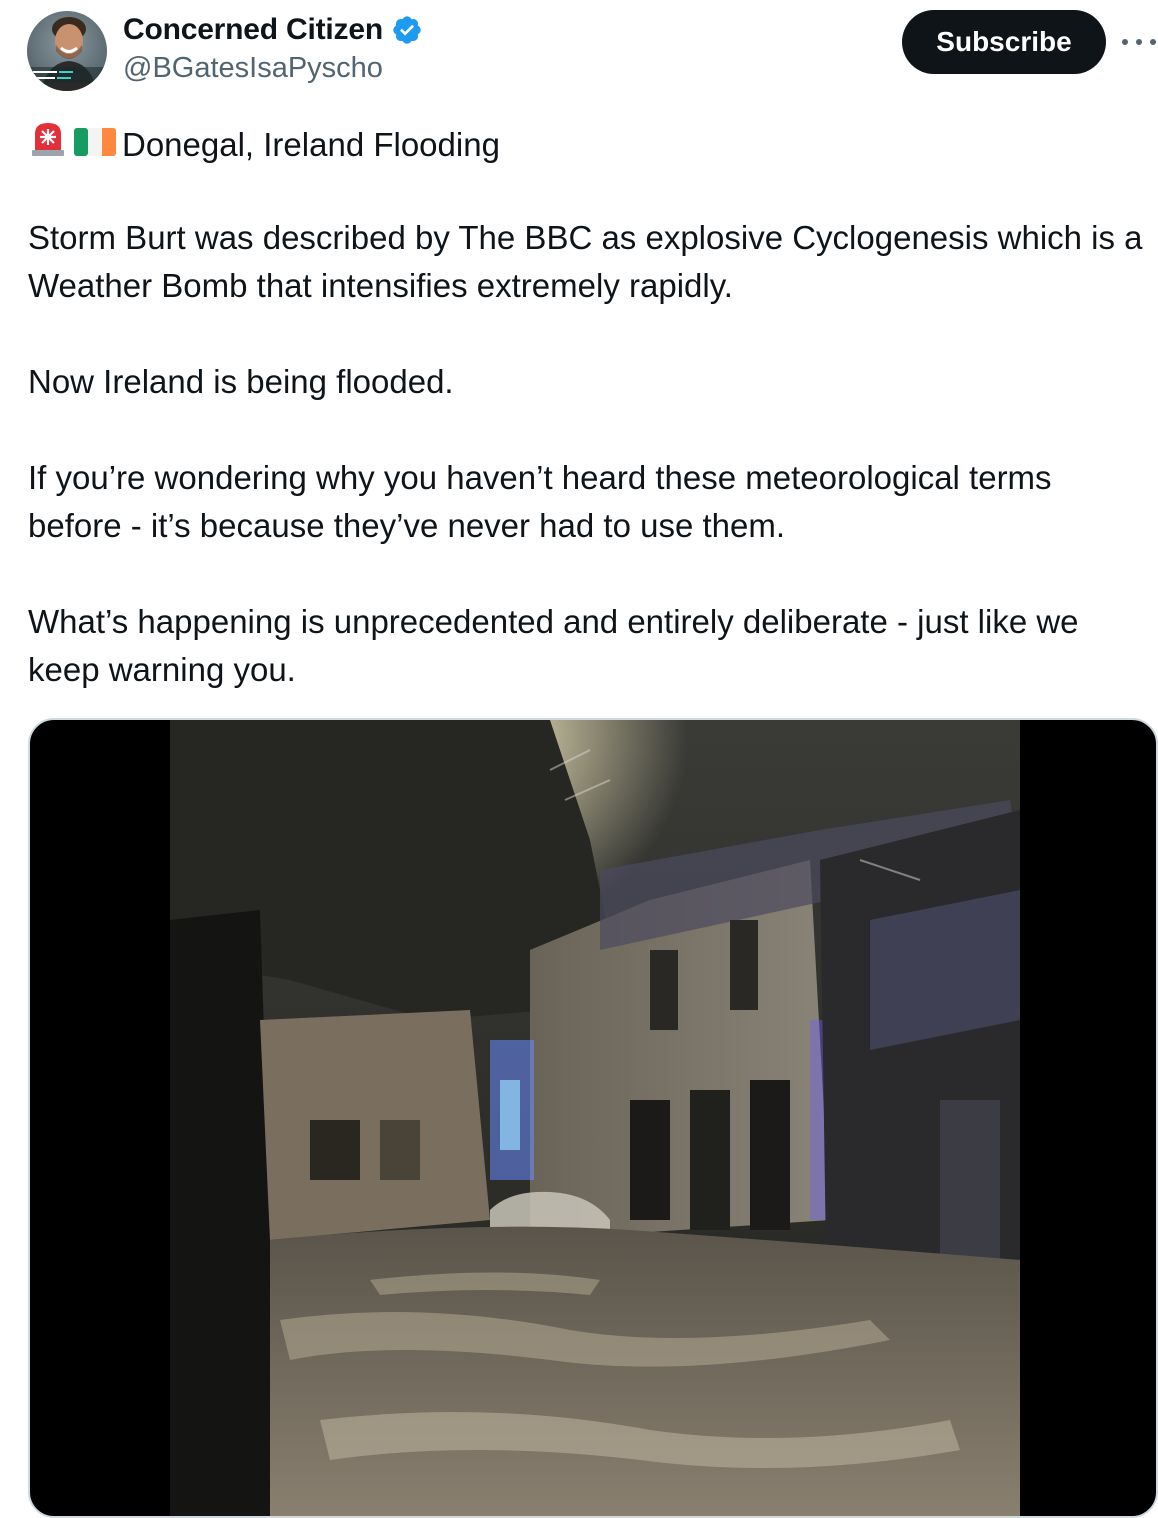  What do you see at coordinates (253, 68) in the screenshot?
I see `author-handle: @BGatesIsaPyscho` at bounding box center [253, 68].